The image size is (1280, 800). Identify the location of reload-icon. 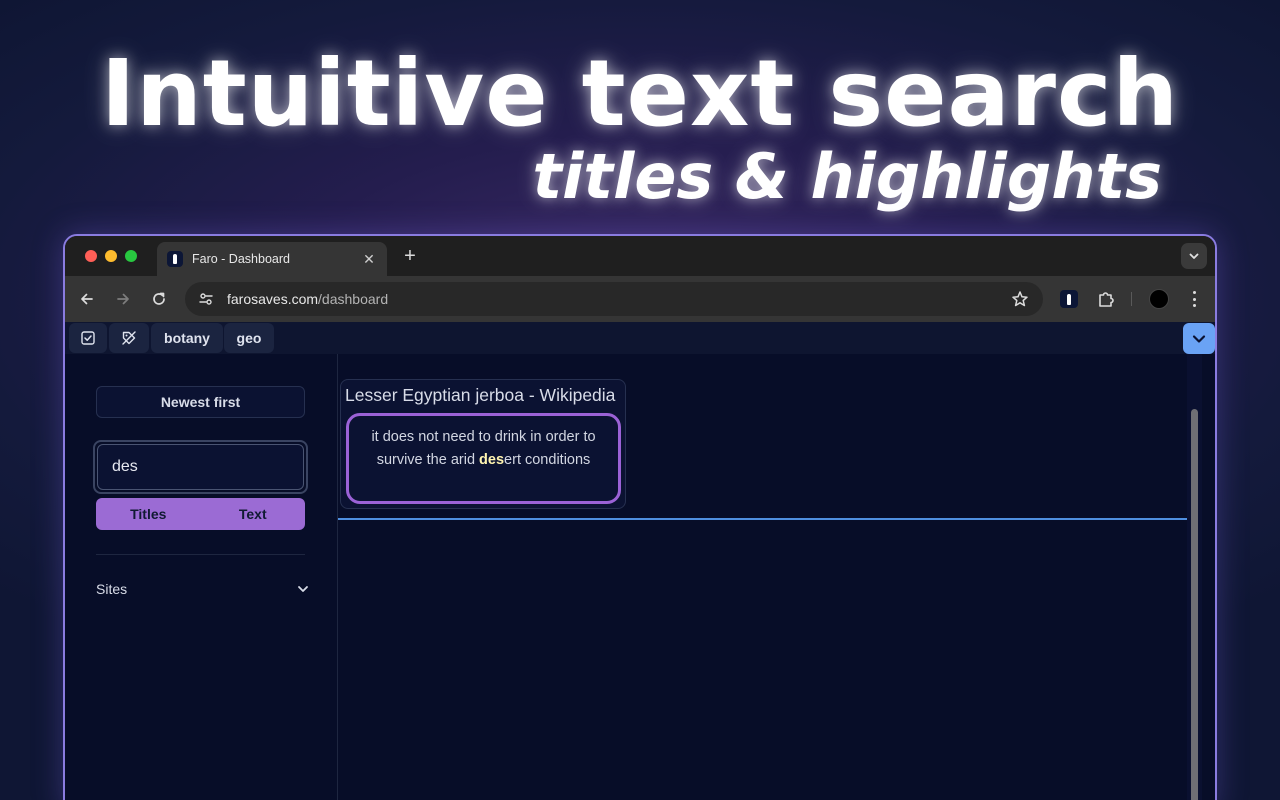
(159, 298).